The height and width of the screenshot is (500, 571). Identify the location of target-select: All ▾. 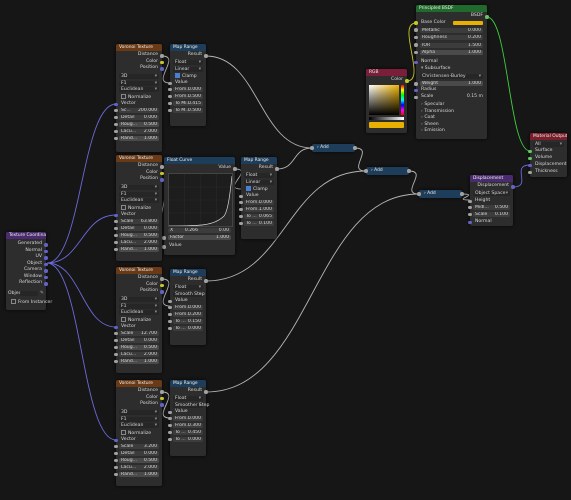
(548, 144).